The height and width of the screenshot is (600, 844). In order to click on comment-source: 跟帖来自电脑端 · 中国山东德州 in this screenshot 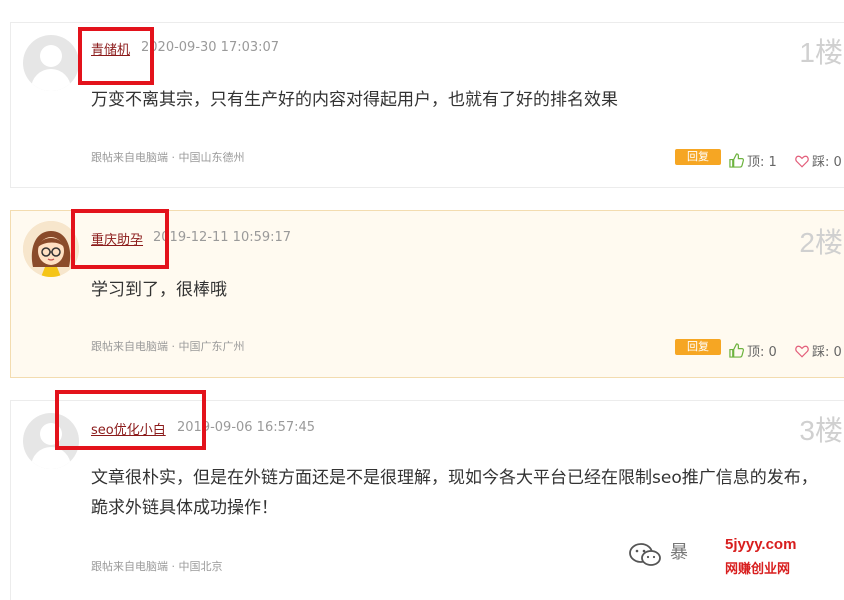, I will do `click(168, 157)`.